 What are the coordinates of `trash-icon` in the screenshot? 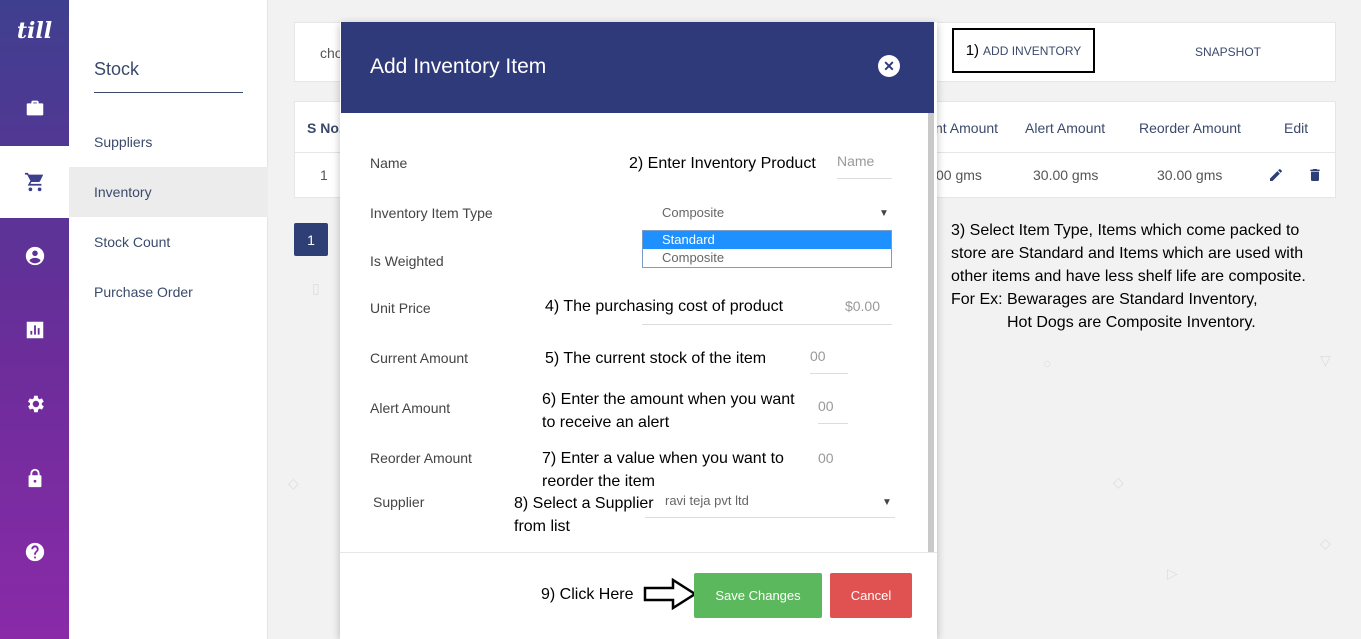 It's located at (1315, 175).